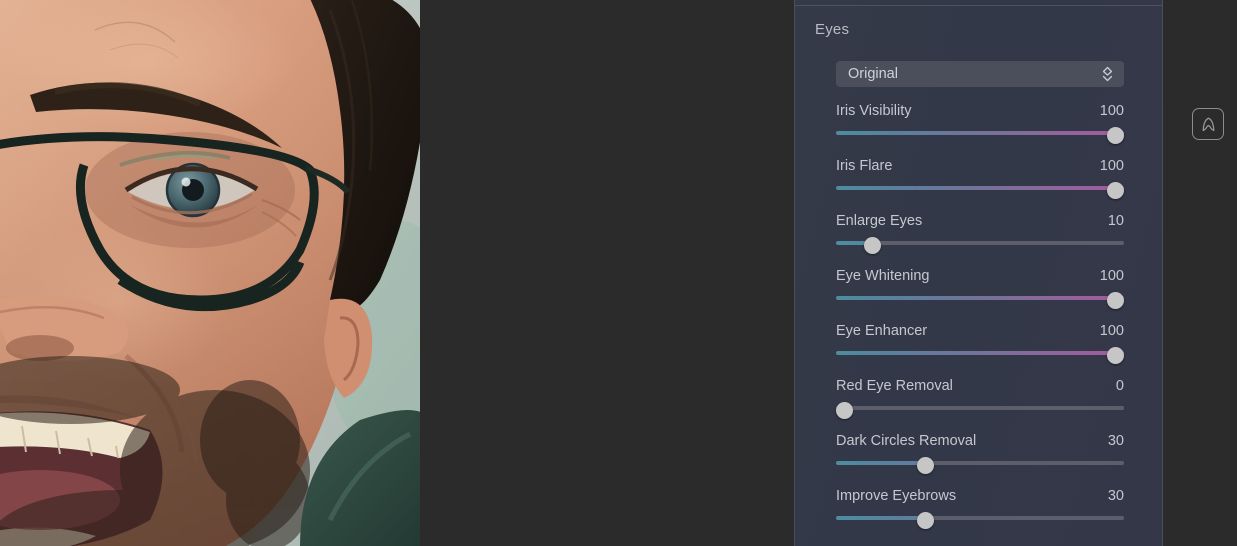  I want to click on slider-row: Red Eye Removal 0, so click(980, 405).